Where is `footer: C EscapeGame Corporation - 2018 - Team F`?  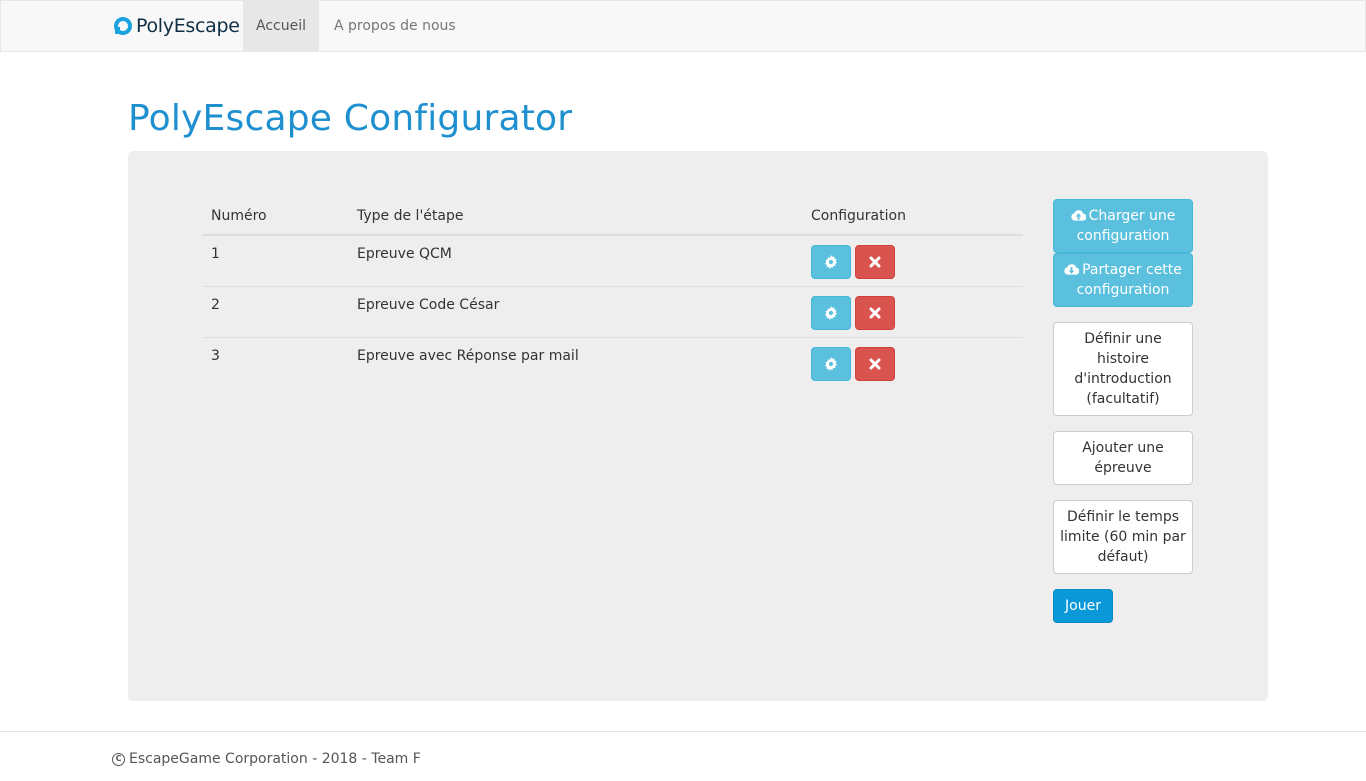 footer: C EscapeGame Corporation - 2018 - Team F is located at coordinates (266, 759).